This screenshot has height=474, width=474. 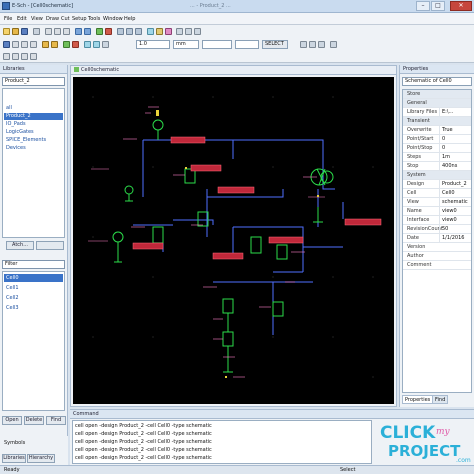 What do you see at coordinates (50, 245) in the screenshot?
I see `detach-button` at bounding box center [50, 245].